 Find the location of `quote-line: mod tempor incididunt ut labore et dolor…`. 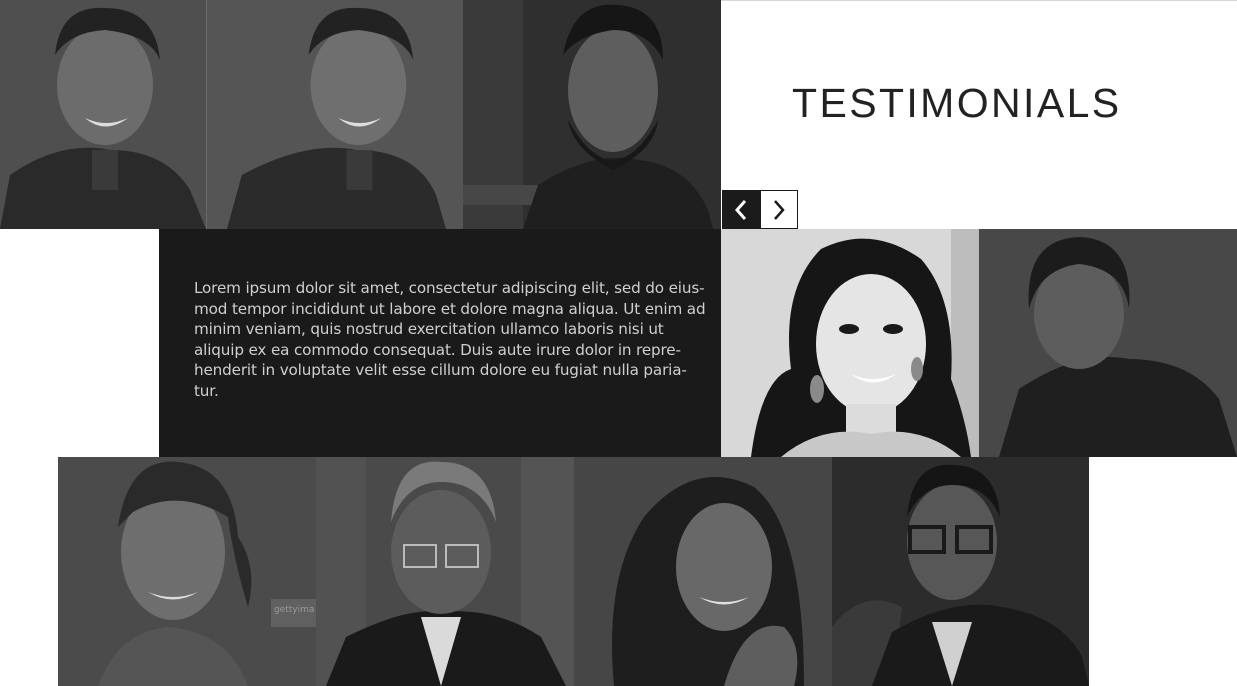

quote-line: mod tempor incididunt ut labore et dolor… is located at coordinates (450, 308).